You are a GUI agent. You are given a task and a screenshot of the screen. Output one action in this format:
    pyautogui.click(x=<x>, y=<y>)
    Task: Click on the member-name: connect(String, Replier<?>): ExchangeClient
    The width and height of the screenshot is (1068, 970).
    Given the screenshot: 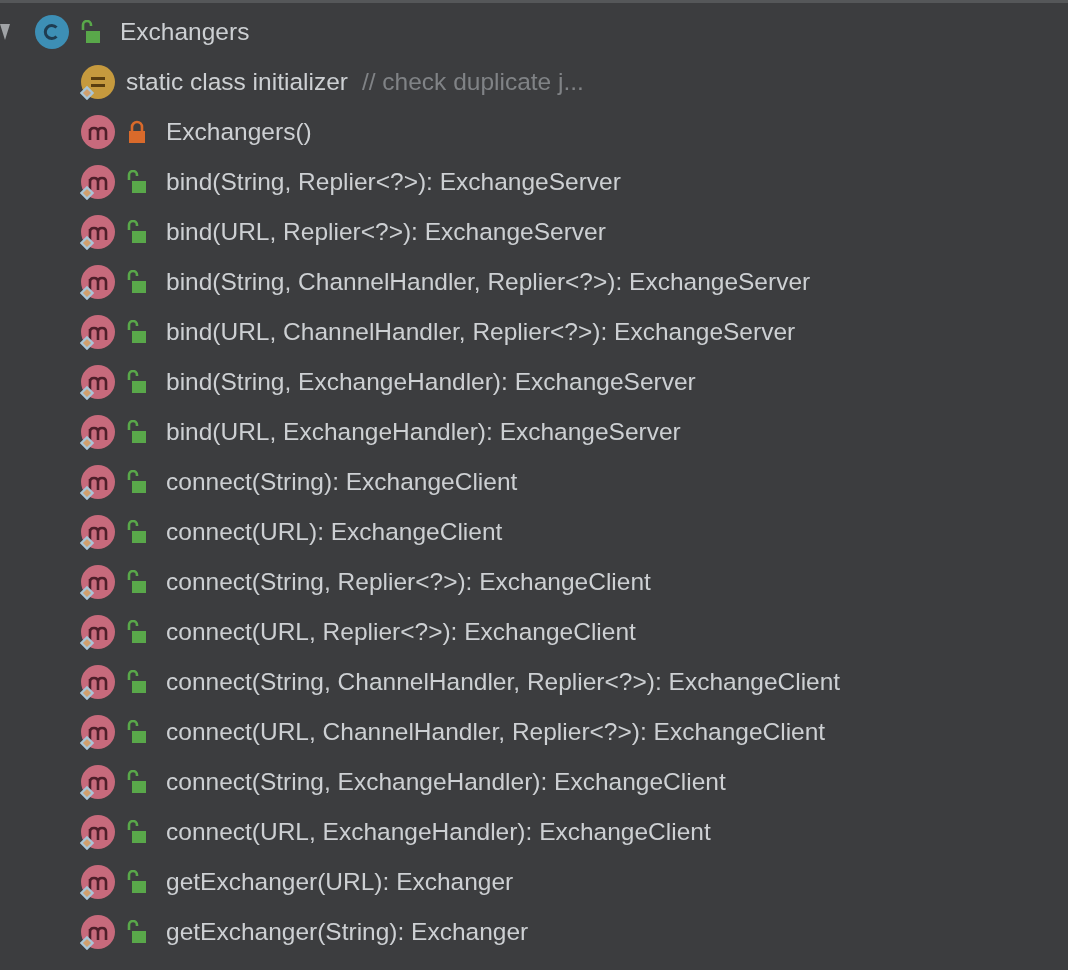 What is the action you would take?
    pyautogui.click(x=408, y=582)
    